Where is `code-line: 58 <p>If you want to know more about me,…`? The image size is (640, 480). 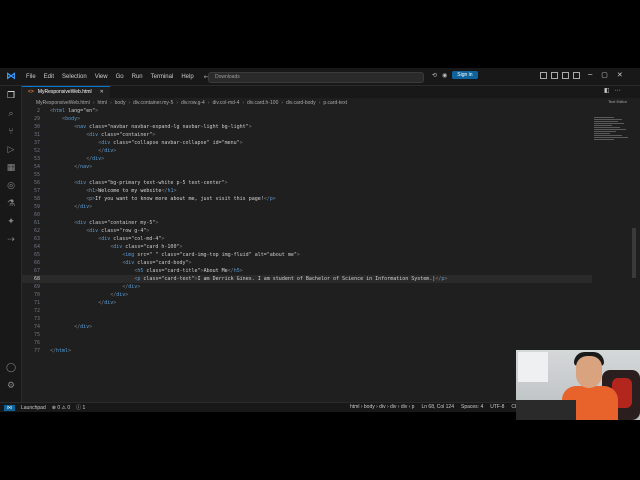 code-line: 58 <p>If you want to know more about me,… is located at coordinates (307, 199).